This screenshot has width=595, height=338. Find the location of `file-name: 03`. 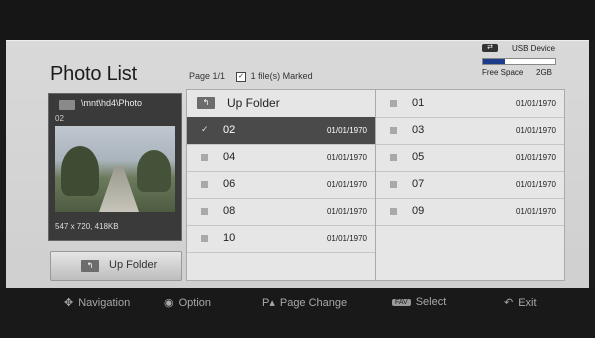

file-name: 03 is located at coordinates (418, 130).